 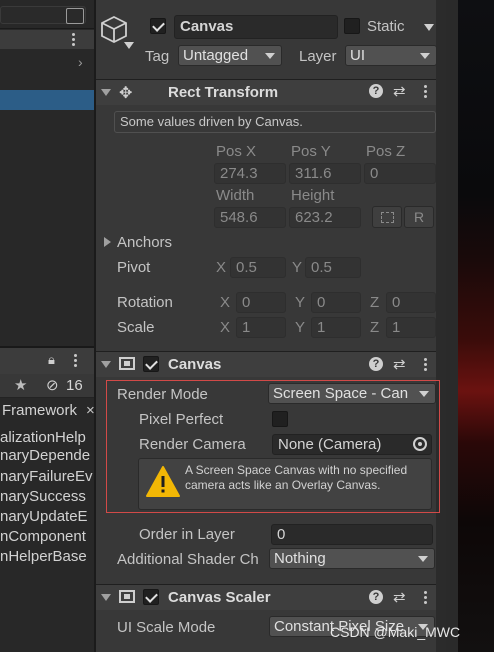 What do you see at coordinates (145, 302) in the screenshot?
I see `rotation-label: Rotation` at bounding box center [145, 302].